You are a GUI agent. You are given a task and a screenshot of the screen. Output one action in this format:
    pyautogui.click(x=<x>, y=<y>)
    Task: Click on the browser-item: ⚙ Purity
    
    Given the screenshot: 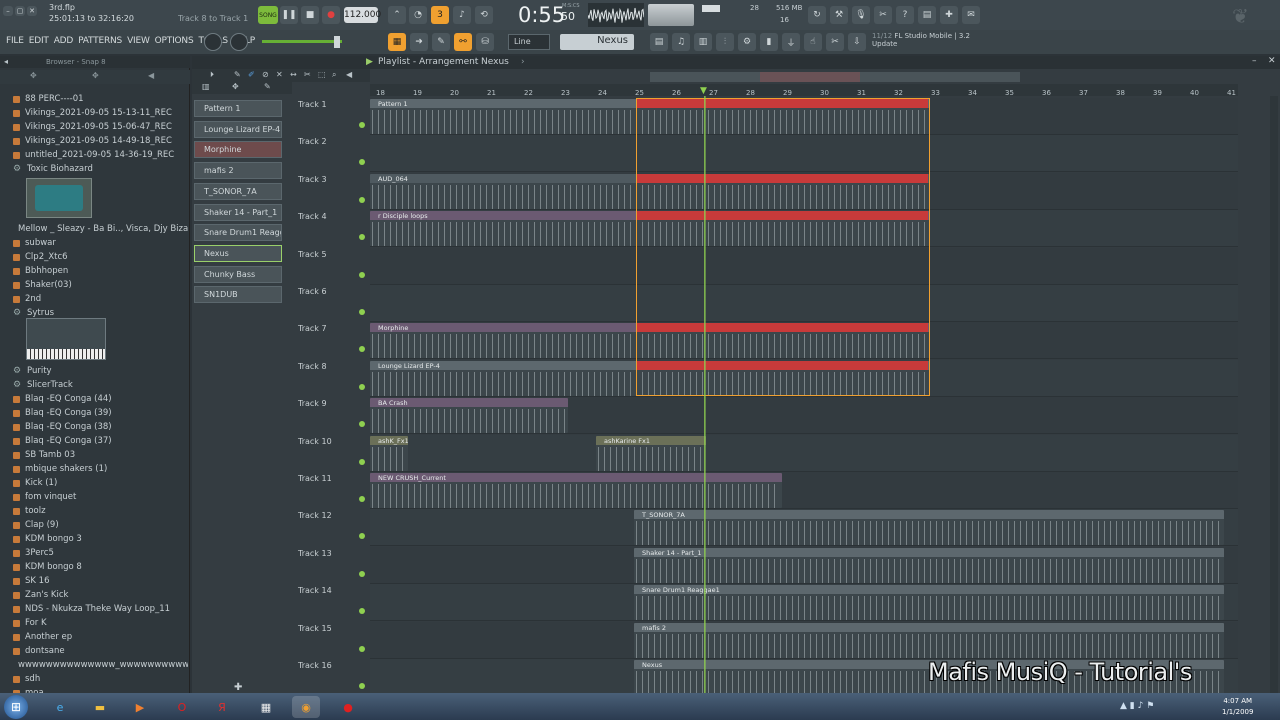 What is the action you would take?
    pyautogui.click(x=100, y=371)
    